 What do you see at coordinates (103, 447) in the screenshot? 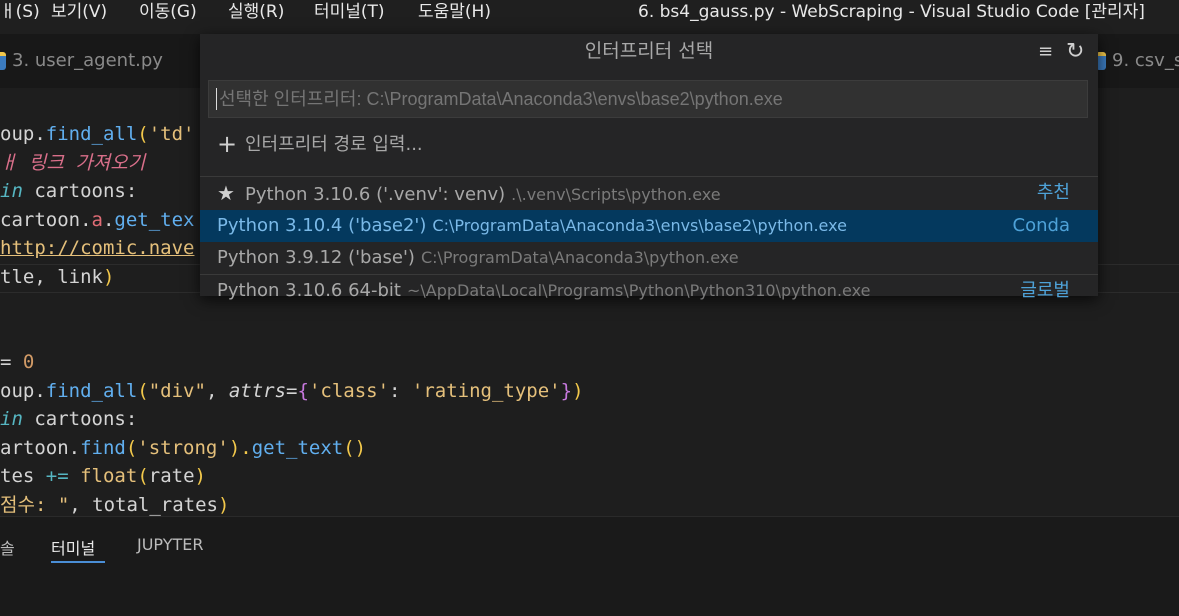
I see `code-token: find` at bounding box center [103, 447].